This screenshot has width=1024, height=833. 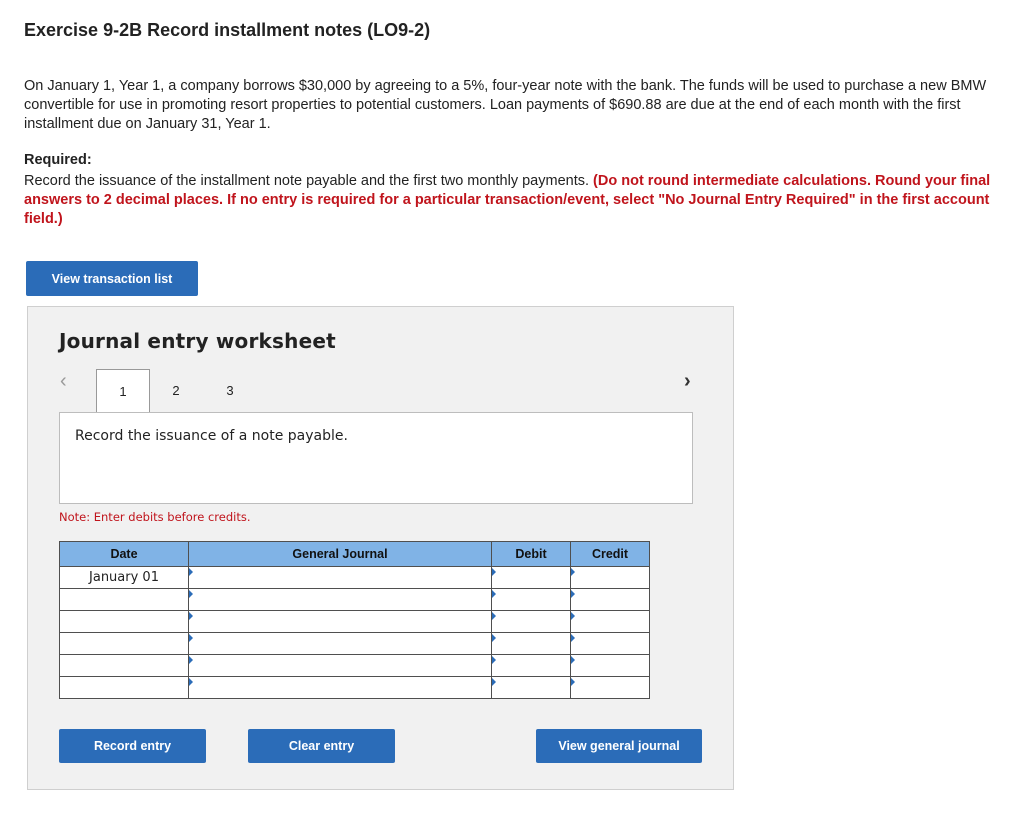 I want to click on transaction-prompt: Record the issuance of a note payable., so click(x=211, y=436).